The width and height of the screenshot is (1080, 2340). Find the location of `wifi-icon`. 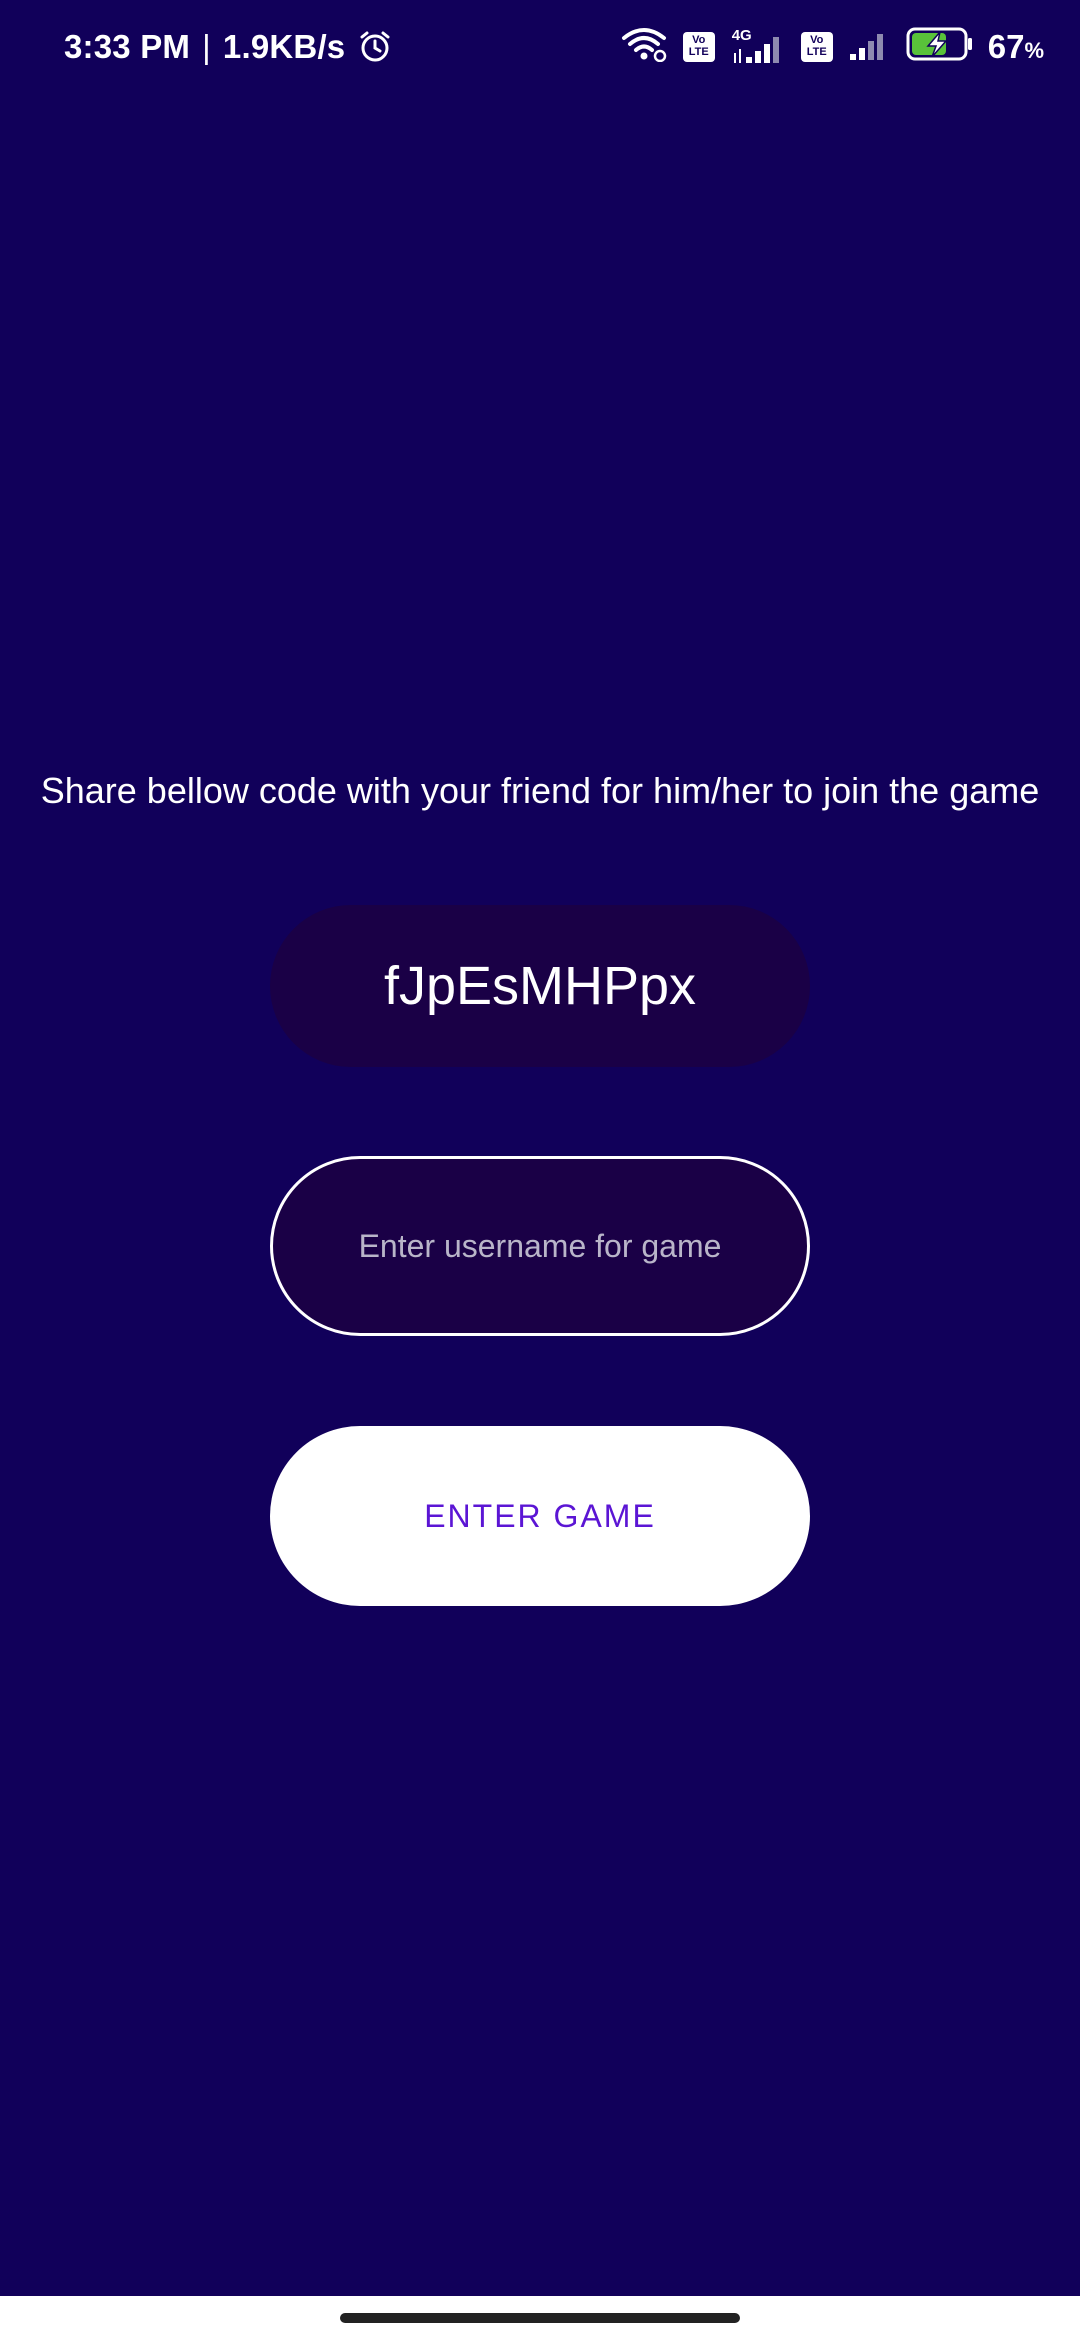

wifi-icon is located at coordinates (644, 46).